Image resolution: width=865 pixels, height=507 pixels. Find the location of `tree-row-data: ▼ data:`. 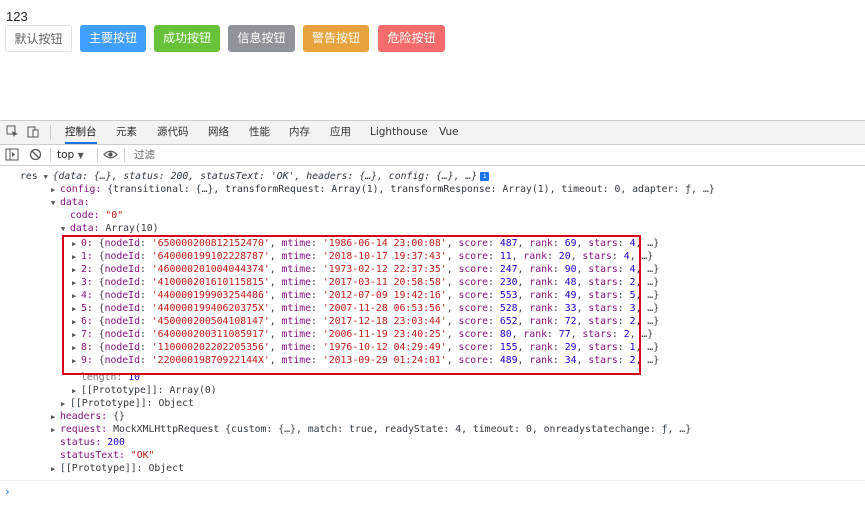

tree-row-data: ▼ data: is located at coordinates (70, 202).